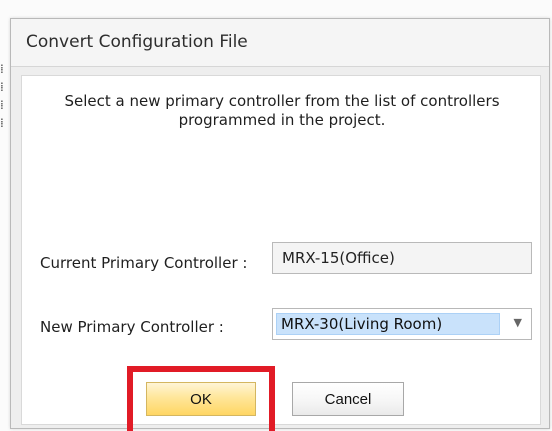  What do you see at coordinates (388, 324) in the screenshot?
I see `new-controller-selected-value: MRX-30(Living Room)` at bounding box center [388, 324].